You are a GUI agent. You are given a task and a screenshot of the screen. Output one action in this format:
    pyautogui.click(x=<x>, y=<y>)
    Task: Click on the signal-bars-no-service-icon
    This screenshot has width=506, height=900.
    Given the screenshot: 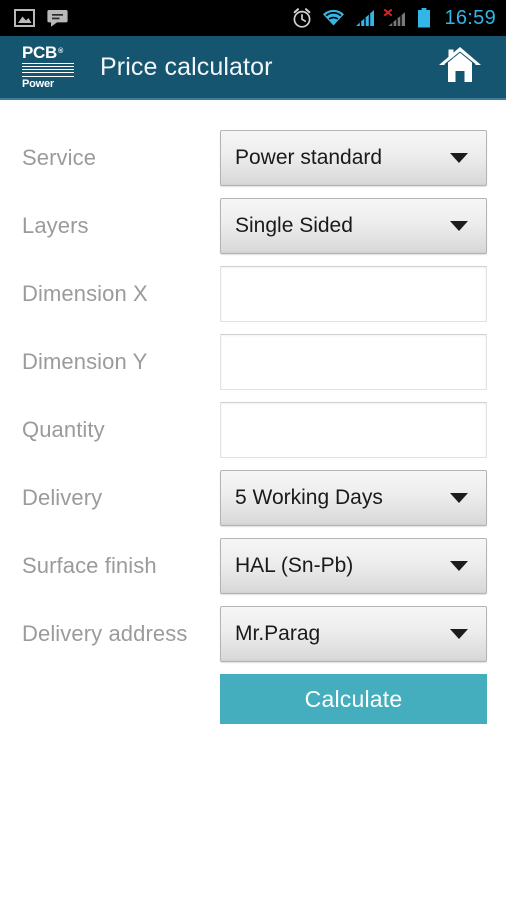 What is the action you would take?
    pyautogui.click(x=396, y=18)
    